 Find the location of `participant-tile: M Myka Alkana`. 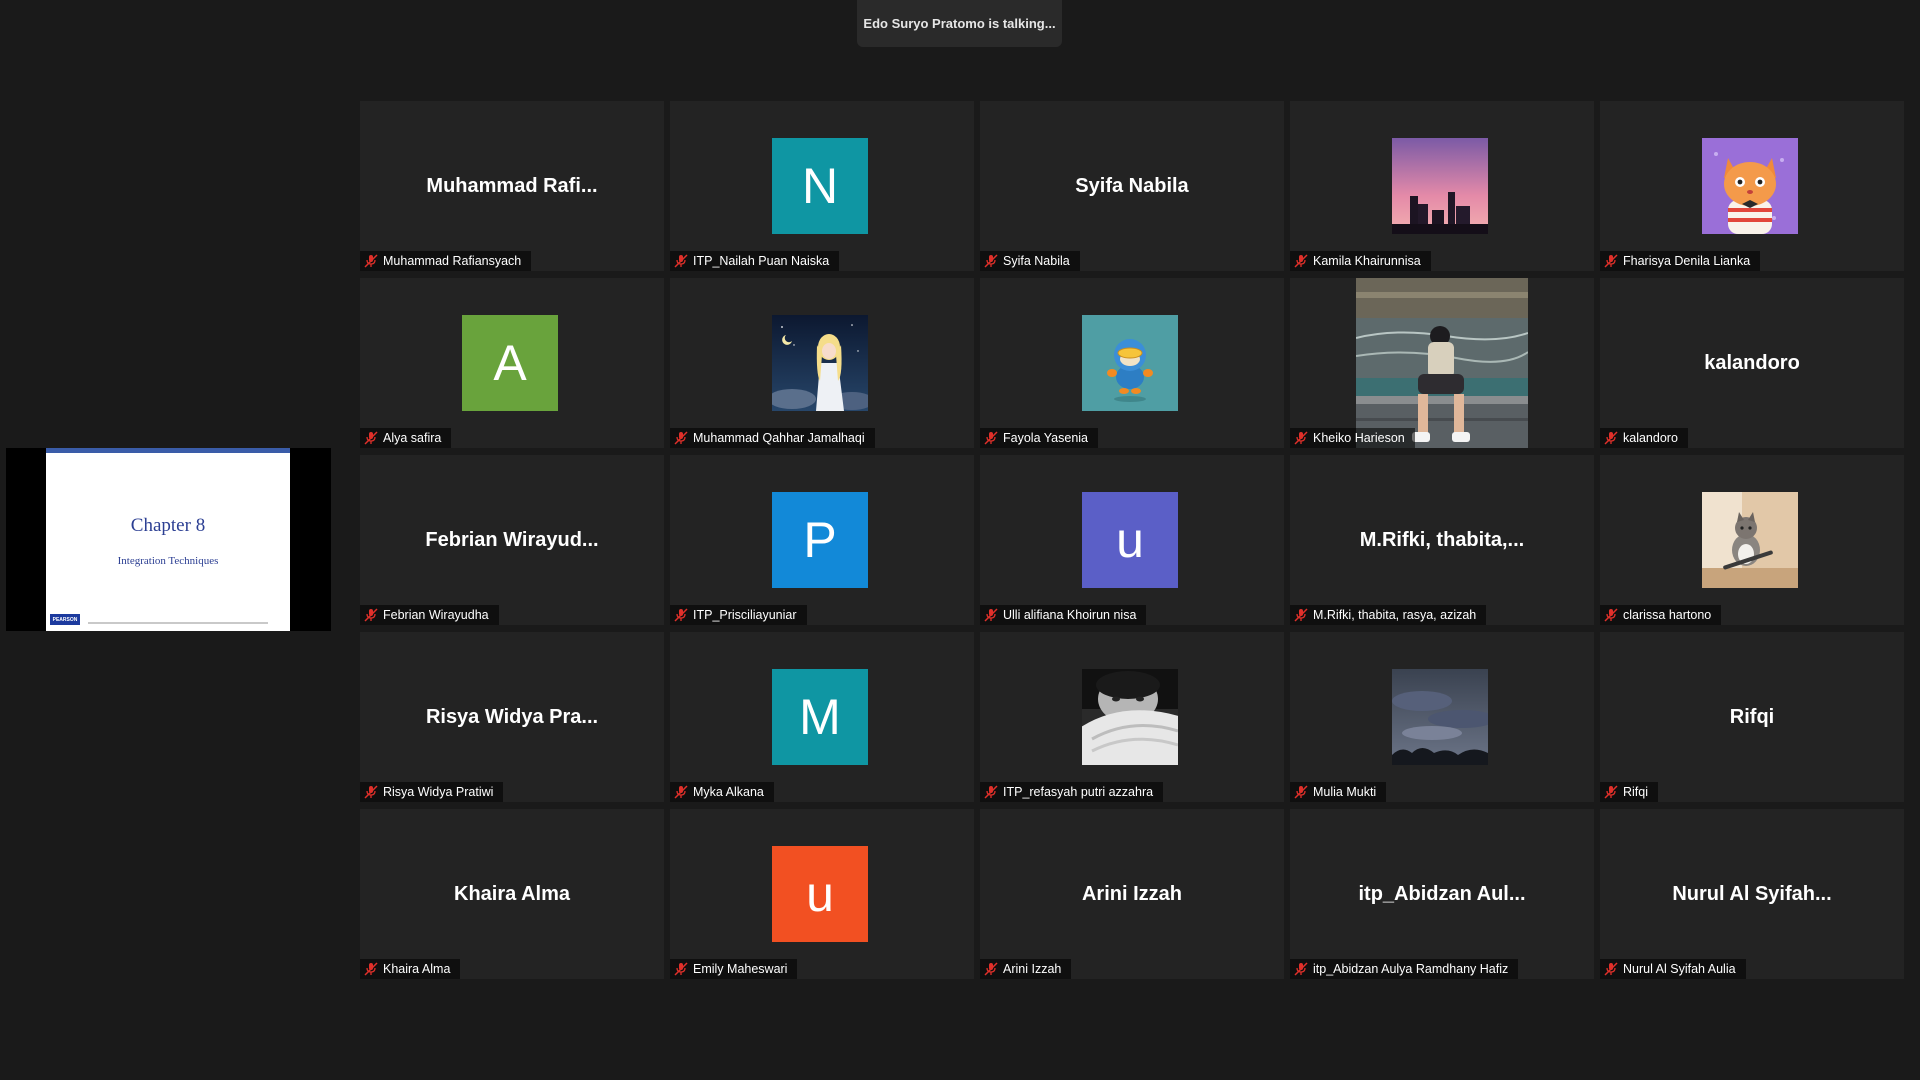

participant-tile: M Myka Alkana is located at coordinates (822, 717).